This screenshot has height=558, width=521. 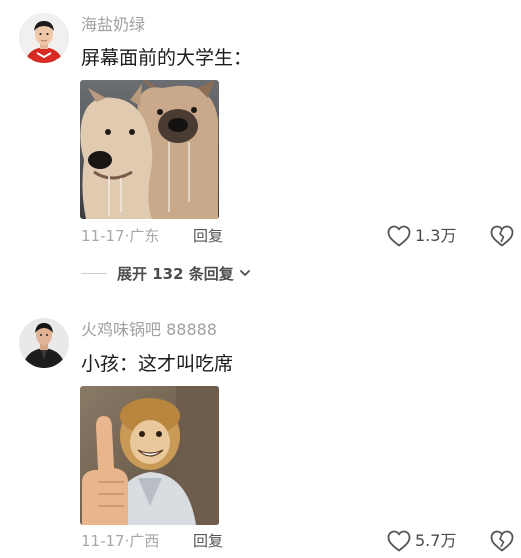 I want to click on comment-time-location: 11-17·广东, so click(x=120, y=236).